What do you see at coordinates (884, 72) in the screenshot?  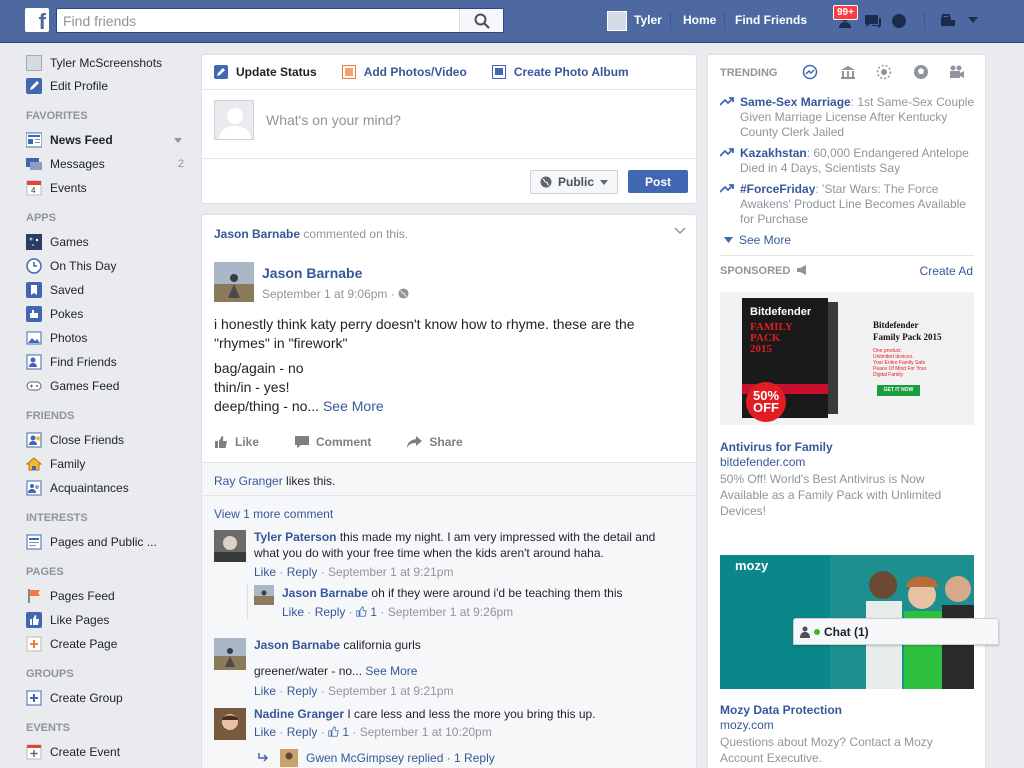 I see `science-icon` at bounding box center [884, 72].